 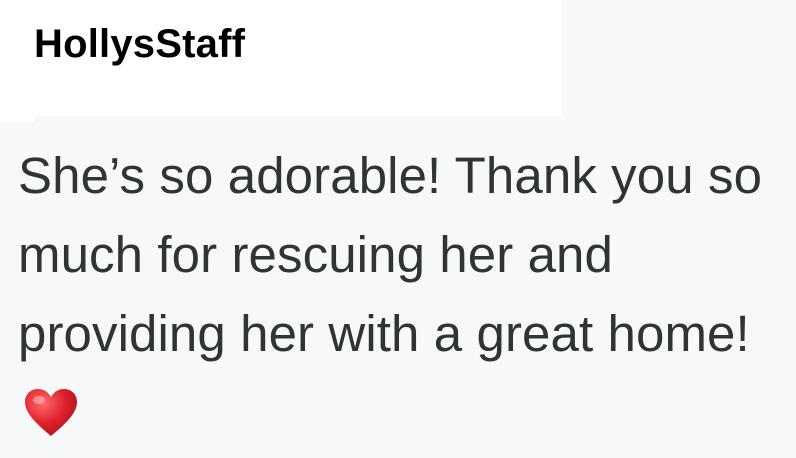 What do you see at coordinates (17, 61) in the screenshot?
I see `header-gap` at bounding box center [17, 61].